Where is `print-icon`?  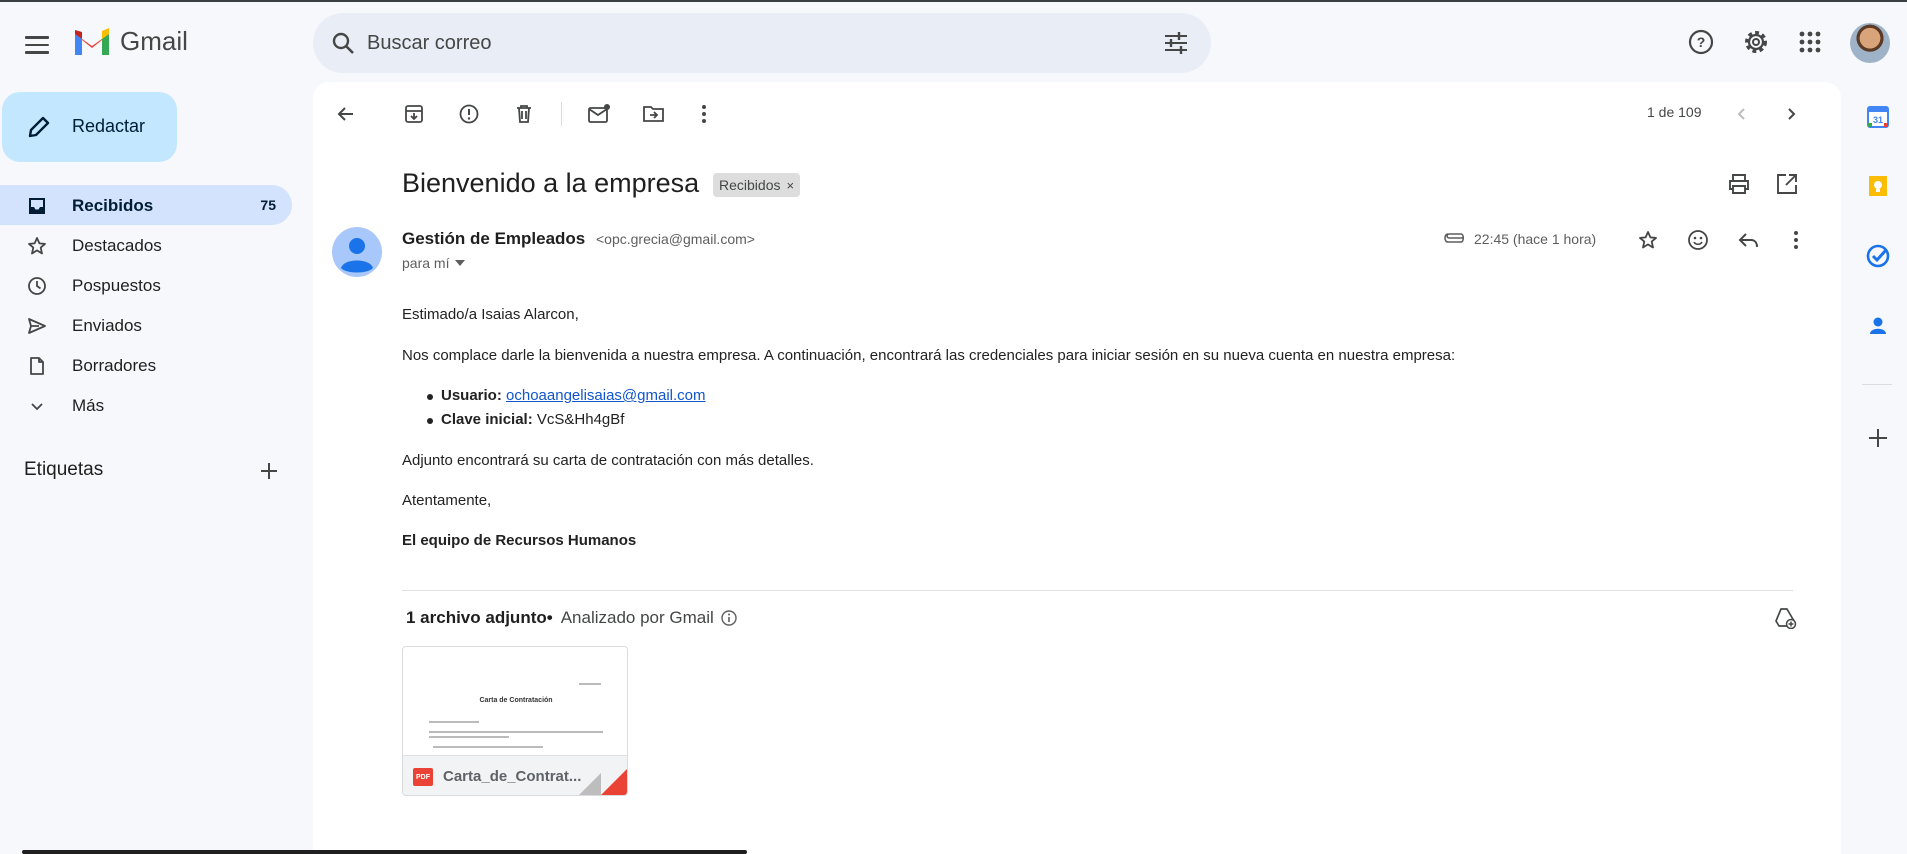 print-icon is located at coordinates (1739, 184).